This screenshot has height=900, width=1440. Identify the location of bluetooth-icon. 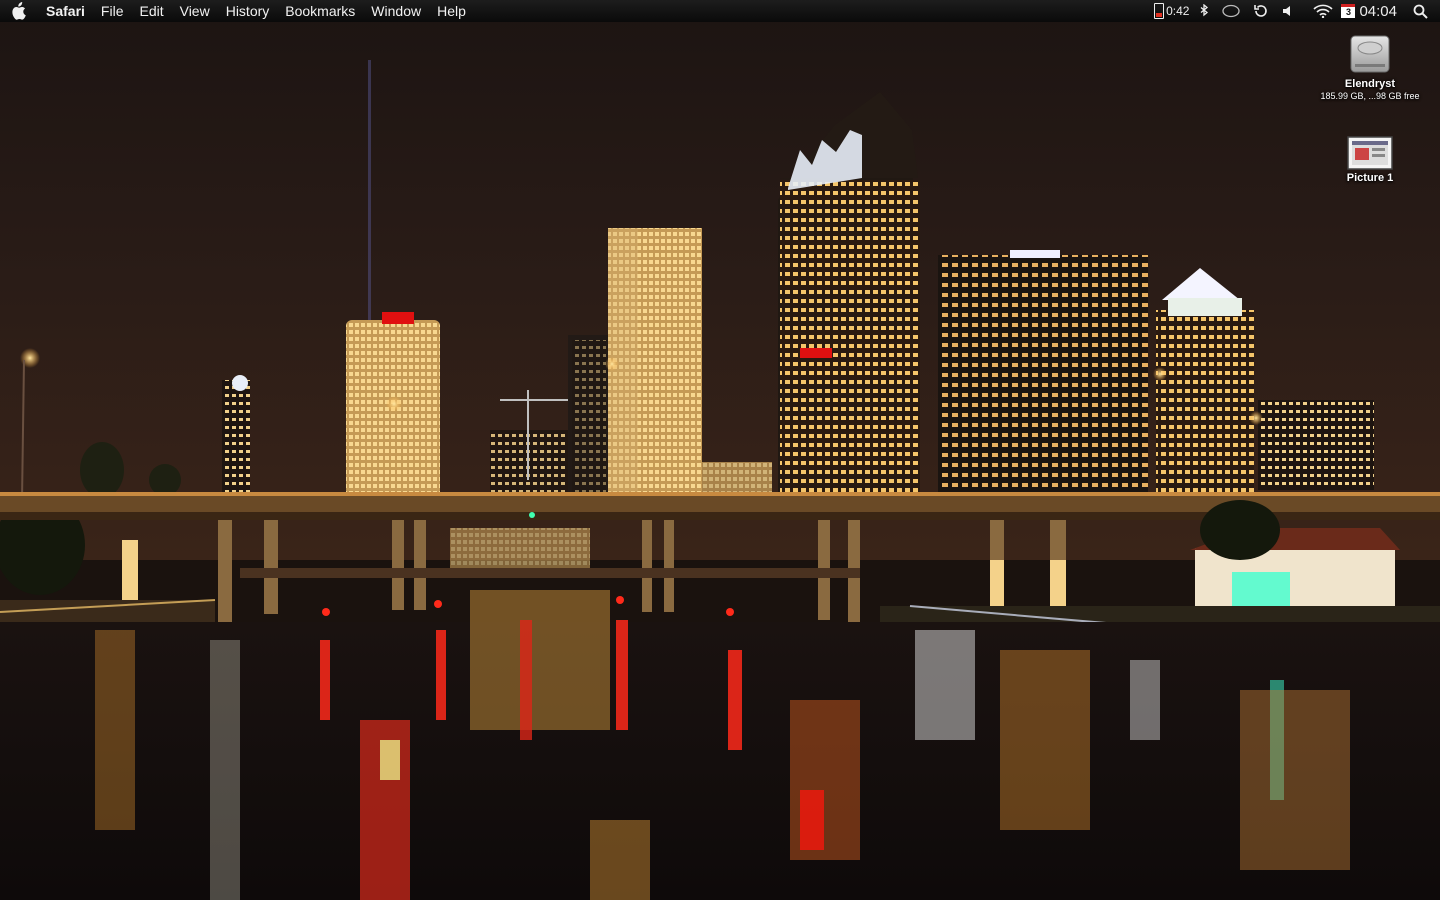
(1204, 11).